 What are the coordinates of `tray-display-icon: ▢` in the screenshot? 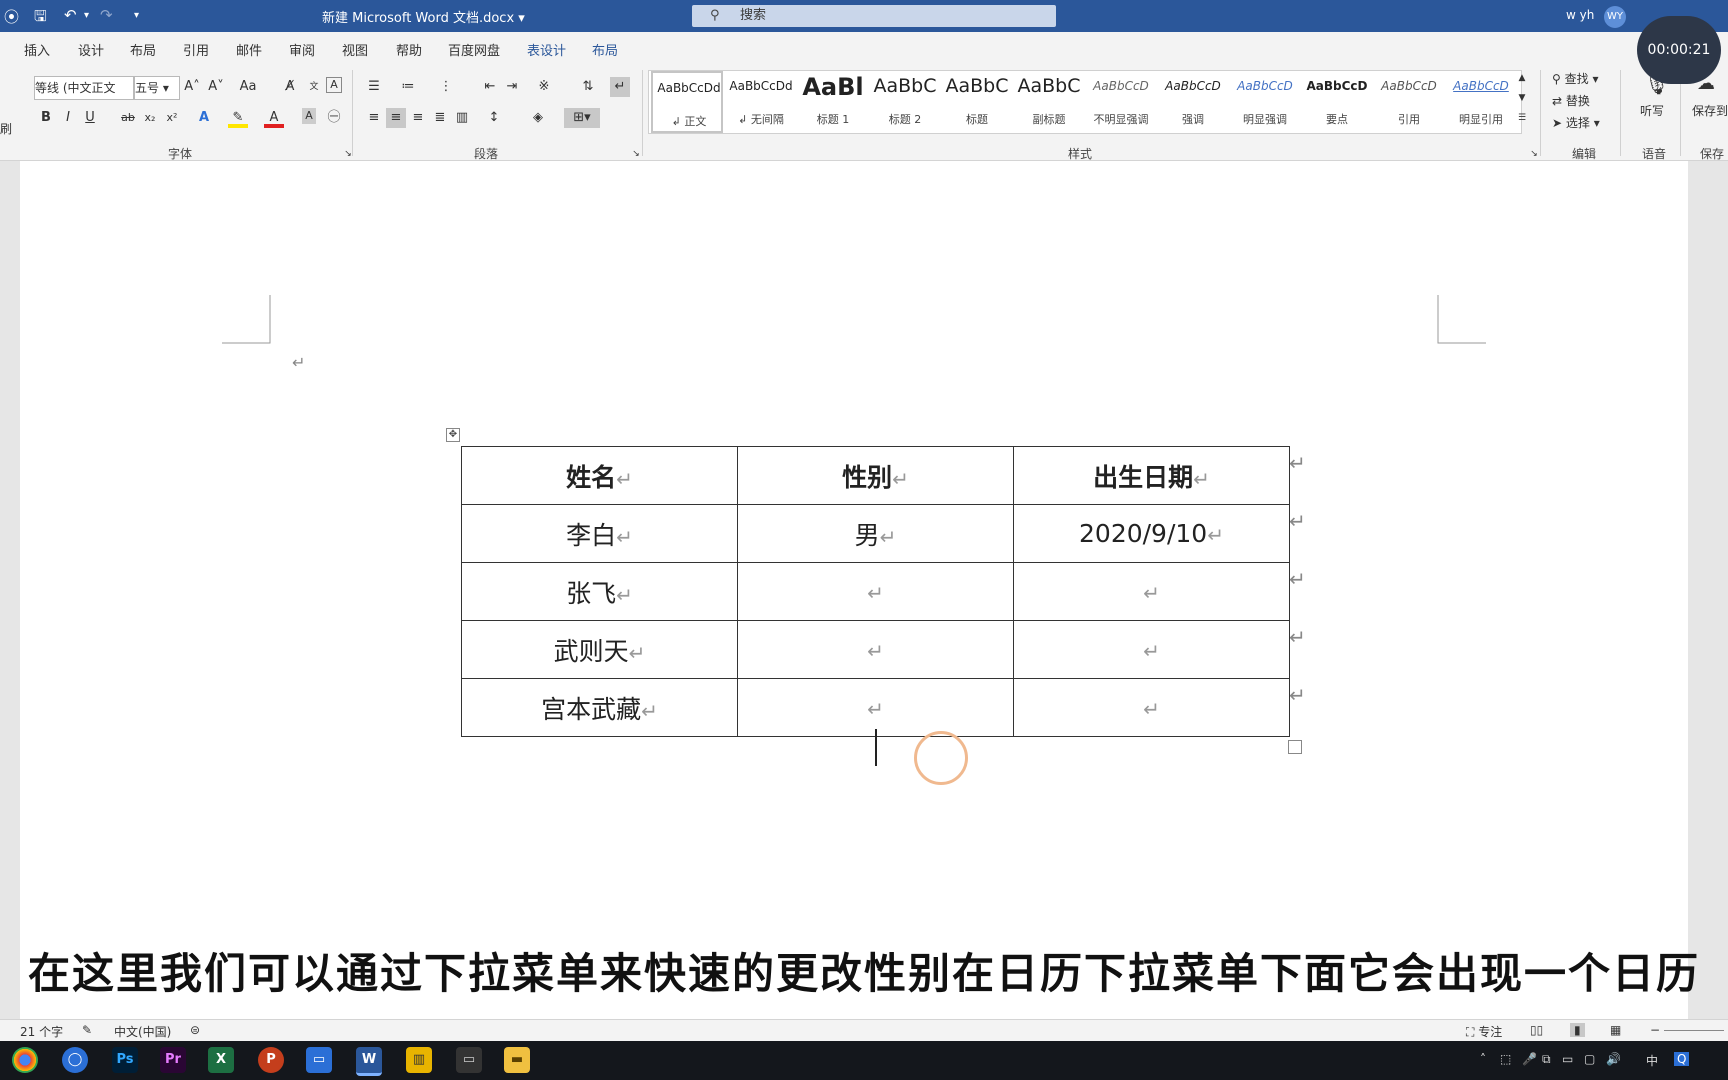 It's located at (1589, 1059).